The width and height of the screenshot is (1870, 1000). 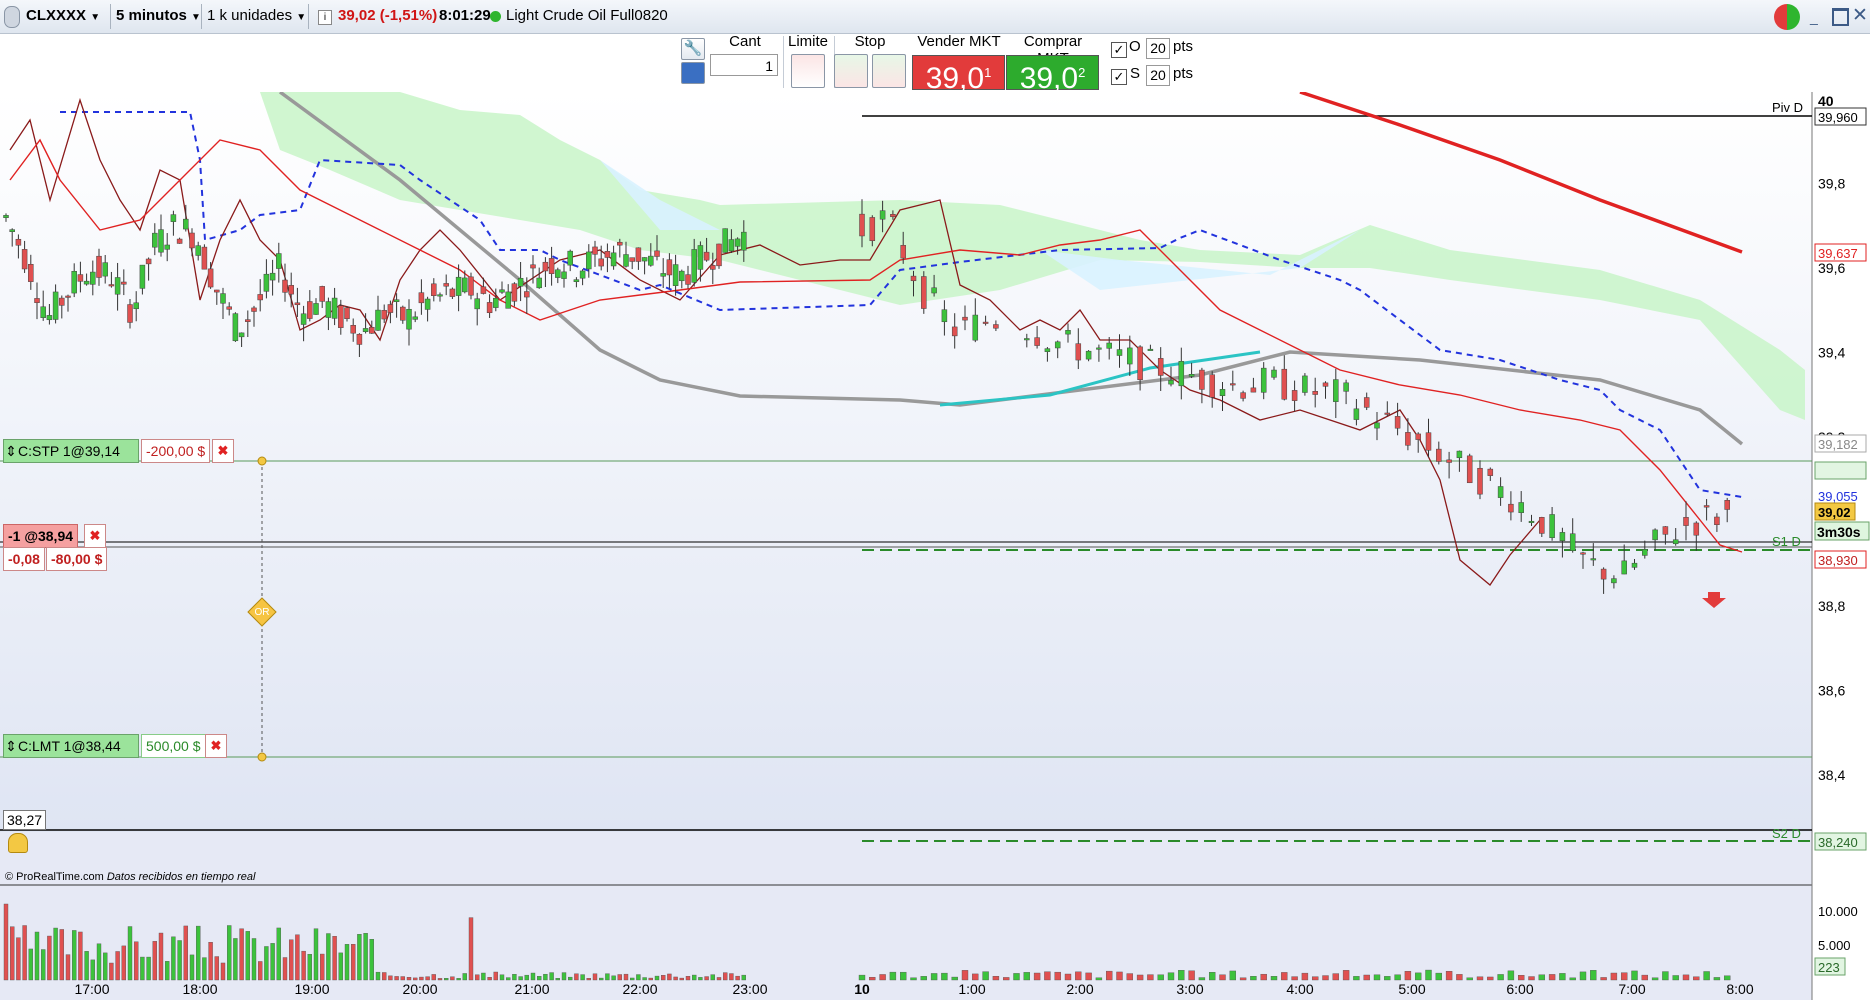 What do you see at coordinates (262, 612) in the screenshot?
I see `oco-label: OR` at bounding box center [262, 612].